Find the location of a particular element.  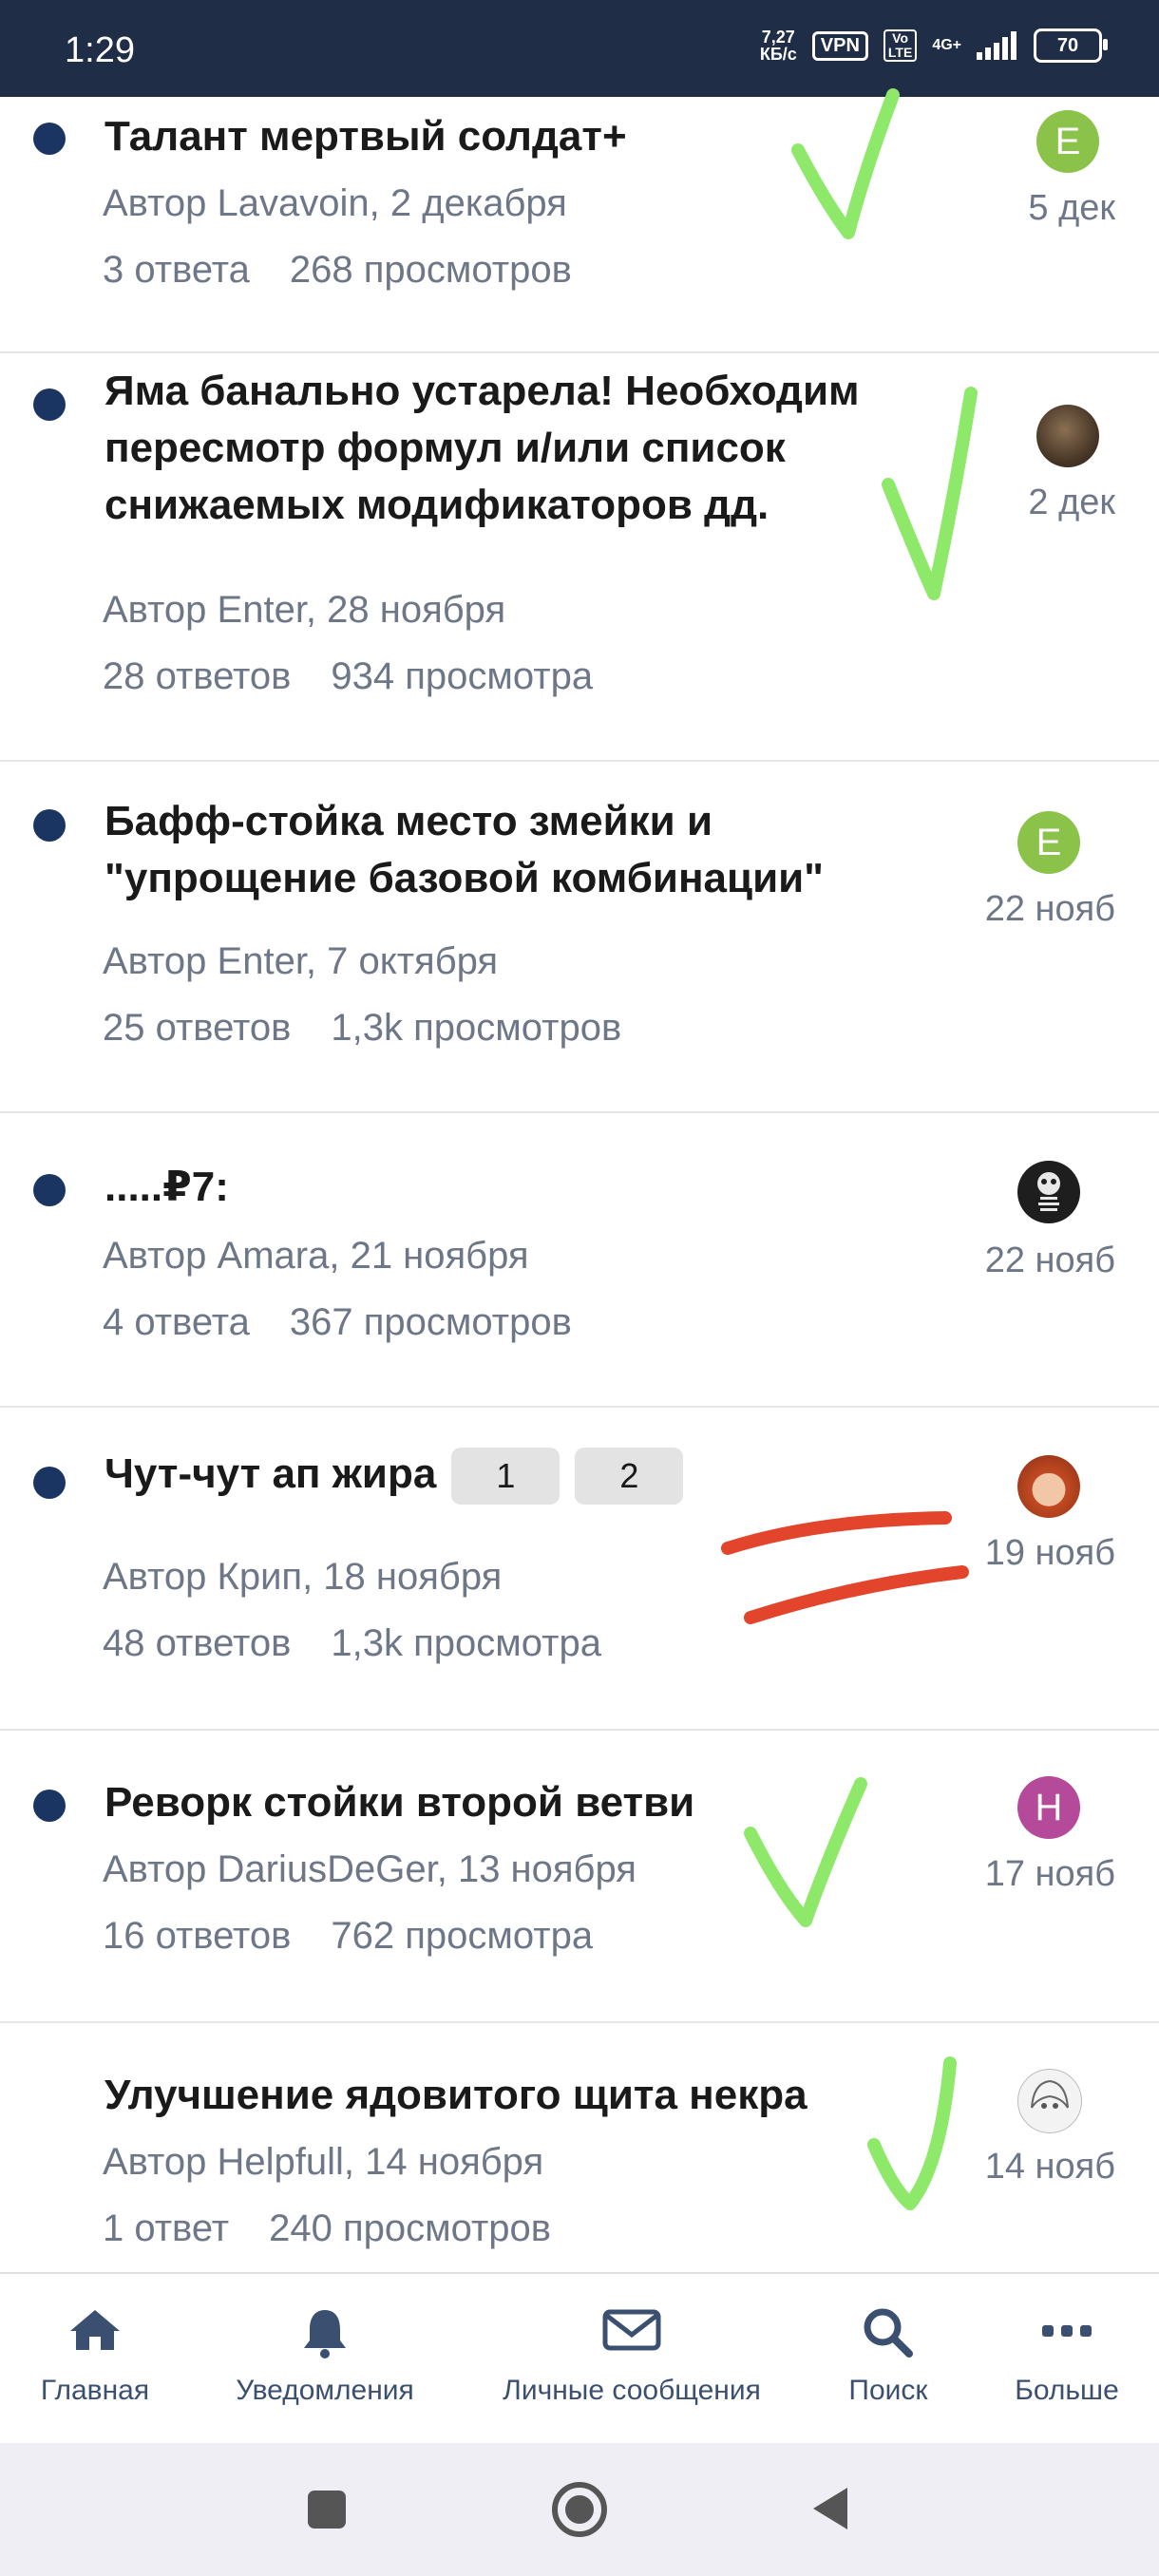

nav-label: Больше is located at coordinates (1067, 2390).